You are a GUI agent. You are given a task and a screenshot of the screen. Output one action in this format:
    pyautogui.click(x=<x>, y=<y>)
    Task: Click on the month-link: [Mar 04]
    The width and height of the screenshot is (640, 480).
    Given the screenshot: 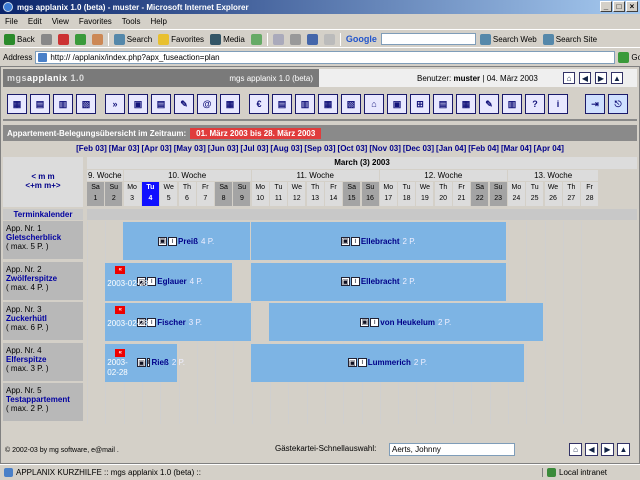 What is the action you would take?
    pyautogui.click(x=516, y=148)
    